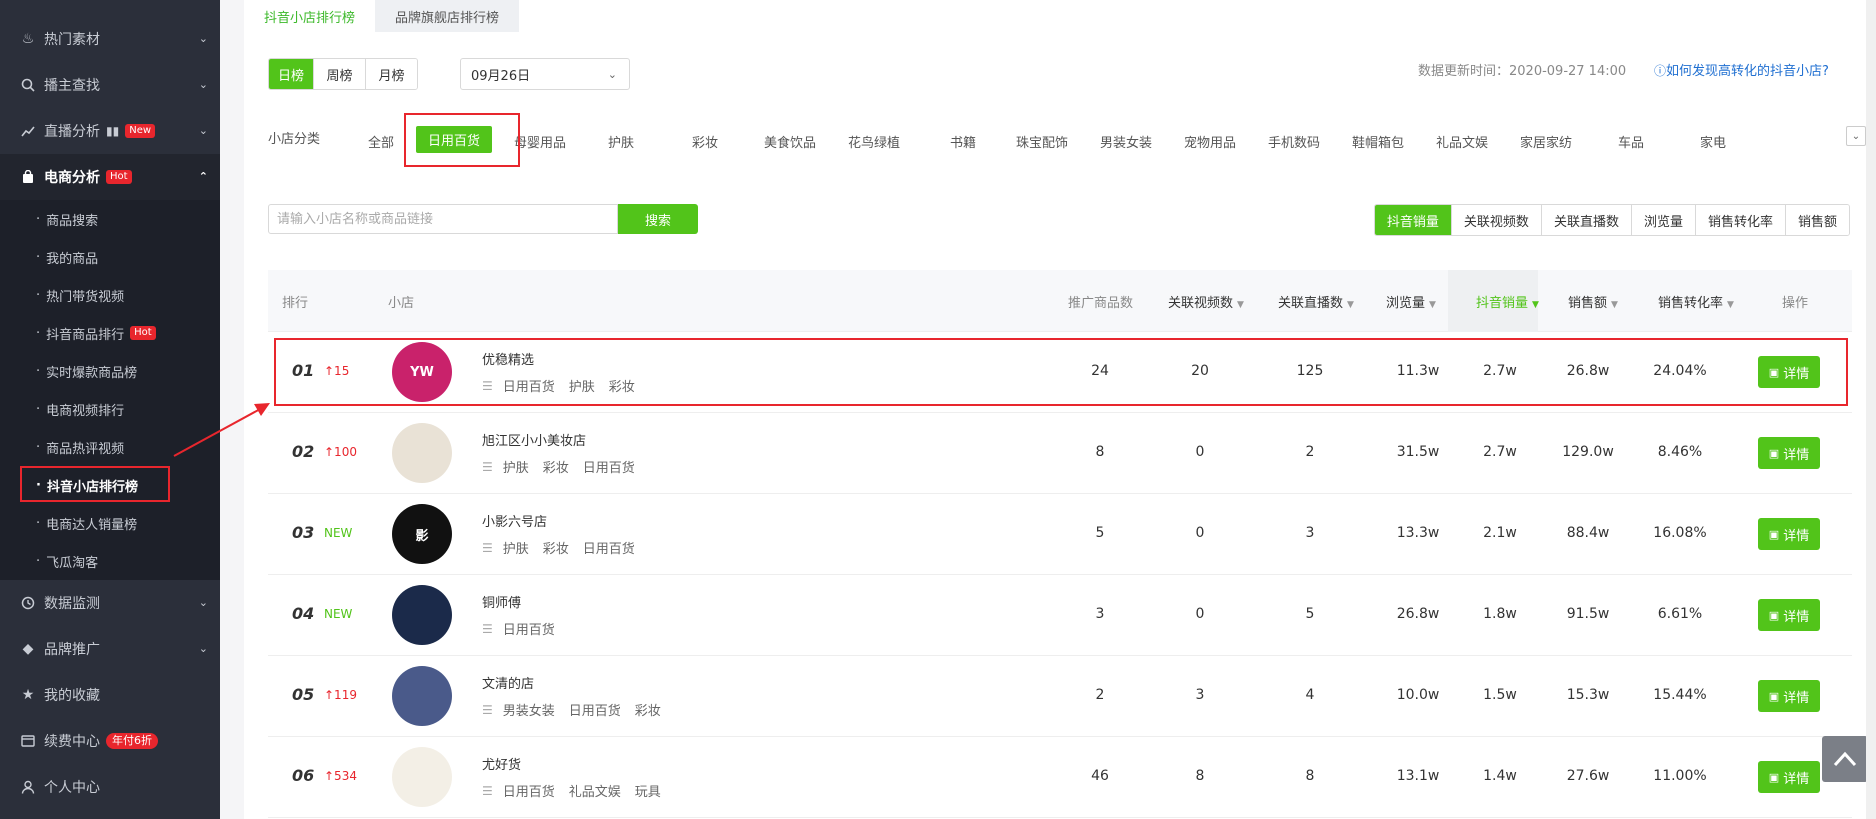 The height and width of the screenshot is (819, 1876). I want to click on category-home: 家居家纺, so click(1546, 141).